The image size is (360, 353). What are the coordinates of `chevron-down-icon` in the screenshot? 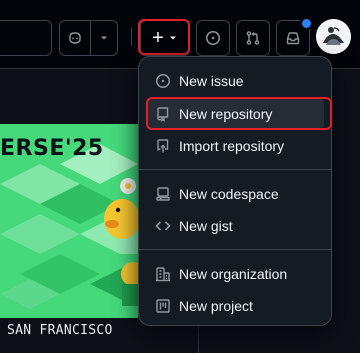 It's located at (172, 38).